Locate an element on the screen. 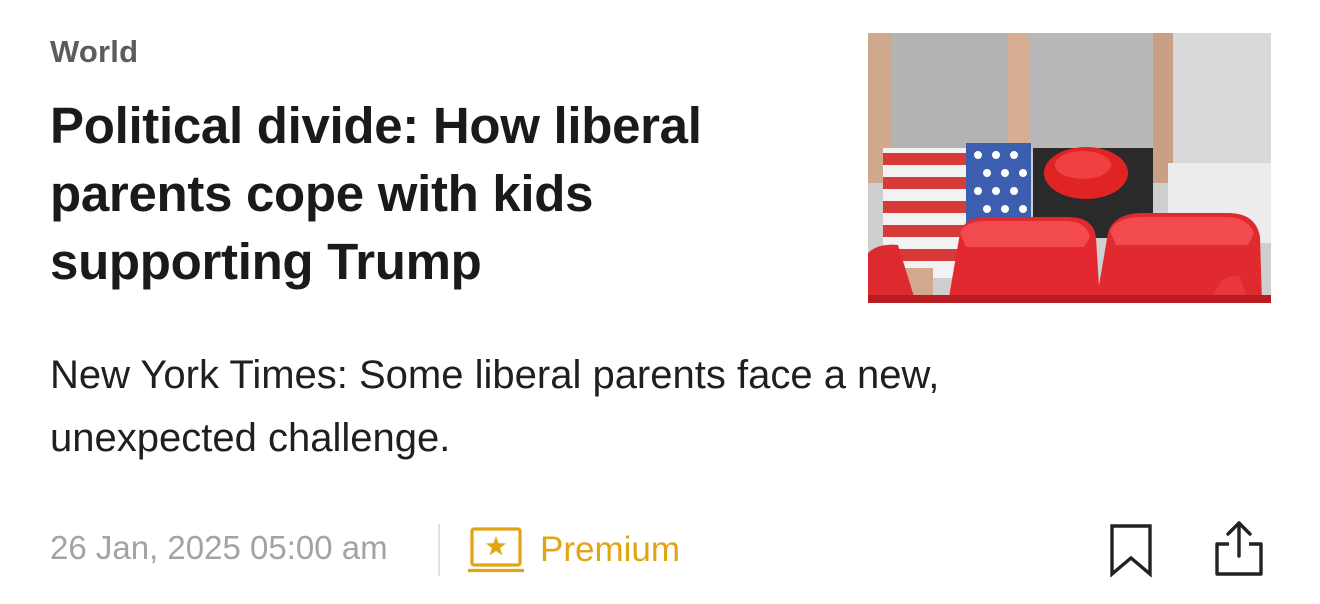 The image size is (1320, 604). premium-badge: Premium is located at coordinates (574, 550).